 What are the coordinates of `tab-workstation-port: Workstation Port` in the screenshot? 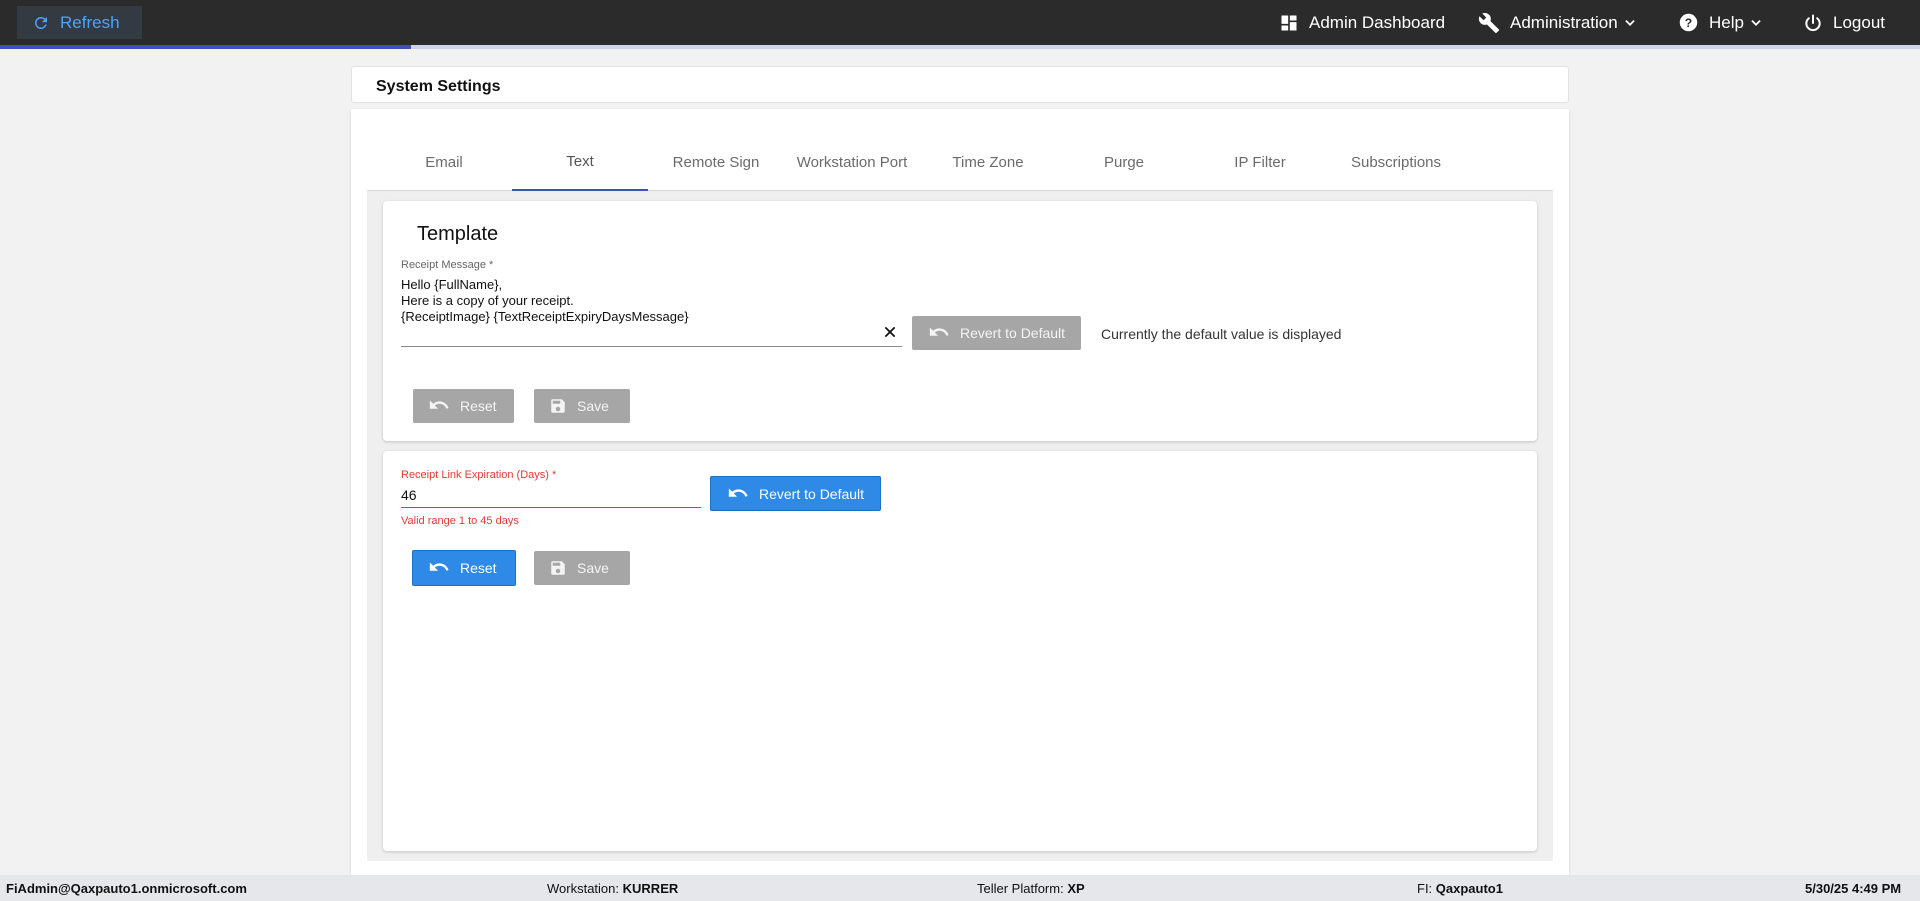 It's located at (852, 162).